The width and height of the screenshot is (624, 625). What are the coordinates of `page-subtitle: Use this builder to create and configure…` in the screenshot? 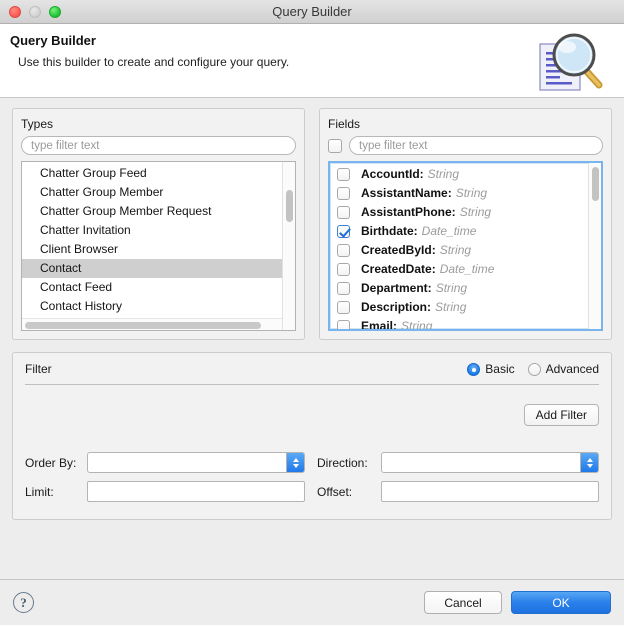 It's located at (154, 62).